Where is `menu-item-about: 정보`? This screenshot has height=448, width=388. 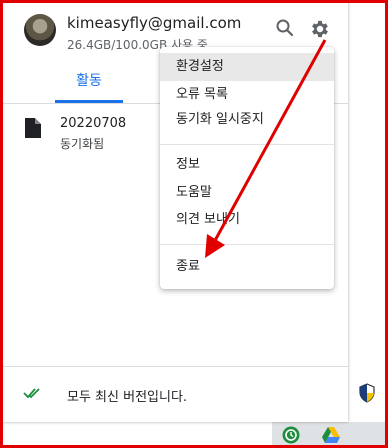
menu-item-about: 정보 is located at coordinates (247, 165).